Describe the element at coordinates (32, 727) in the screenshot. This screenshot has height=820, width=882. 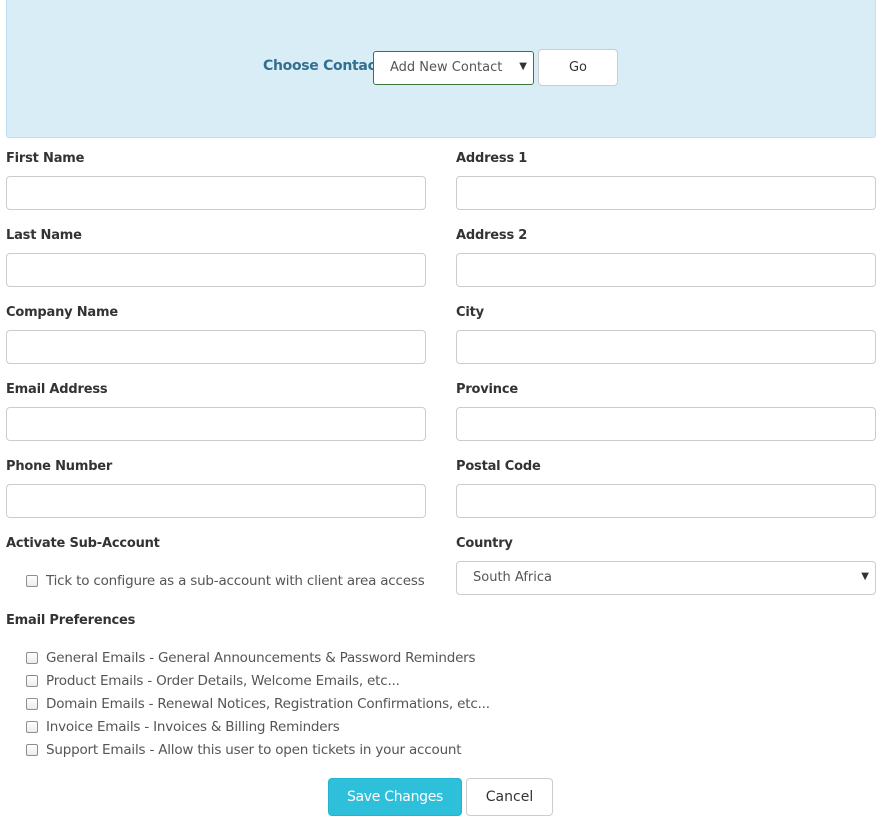
I see `email-pref-invoice-checkbox` at that location.